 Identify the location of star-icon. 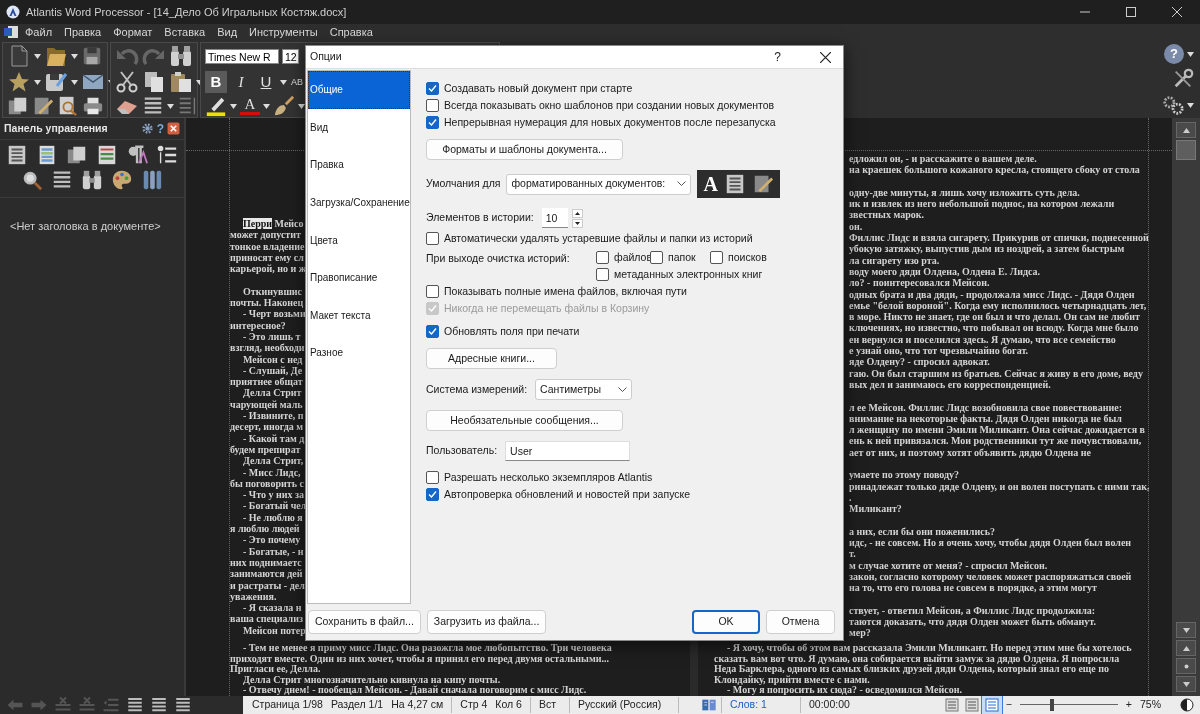
(19, 82).